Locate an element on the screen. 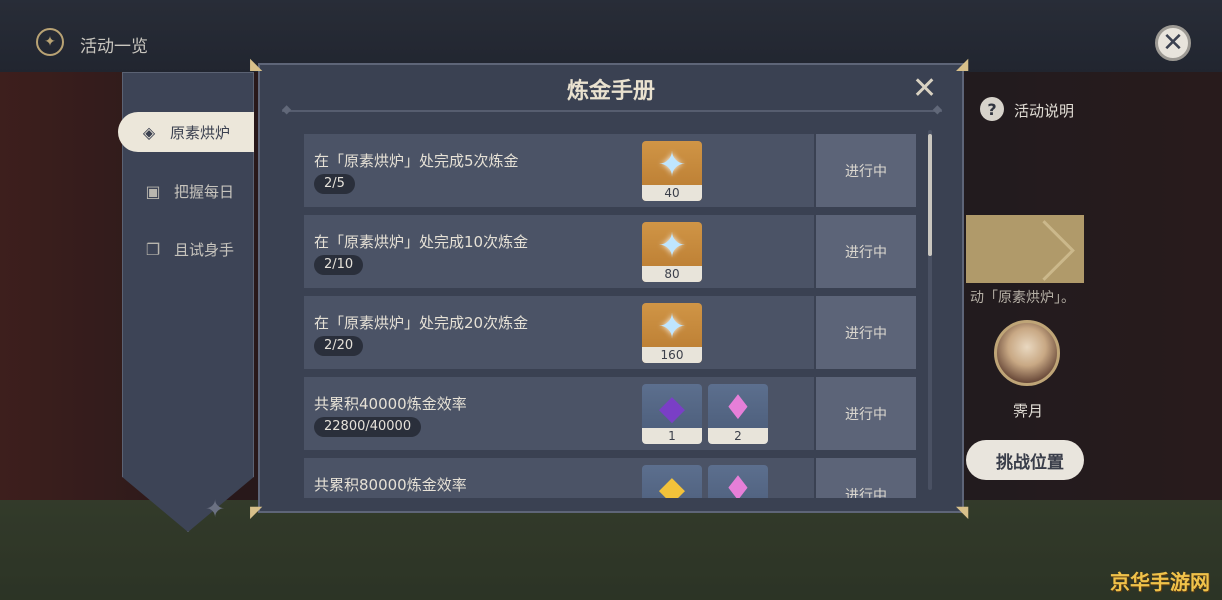 This screenshot has height=600, width=1222. task-description: 在「原素烘炉」处完成5次炼金 is located at coordinates (416, 161).